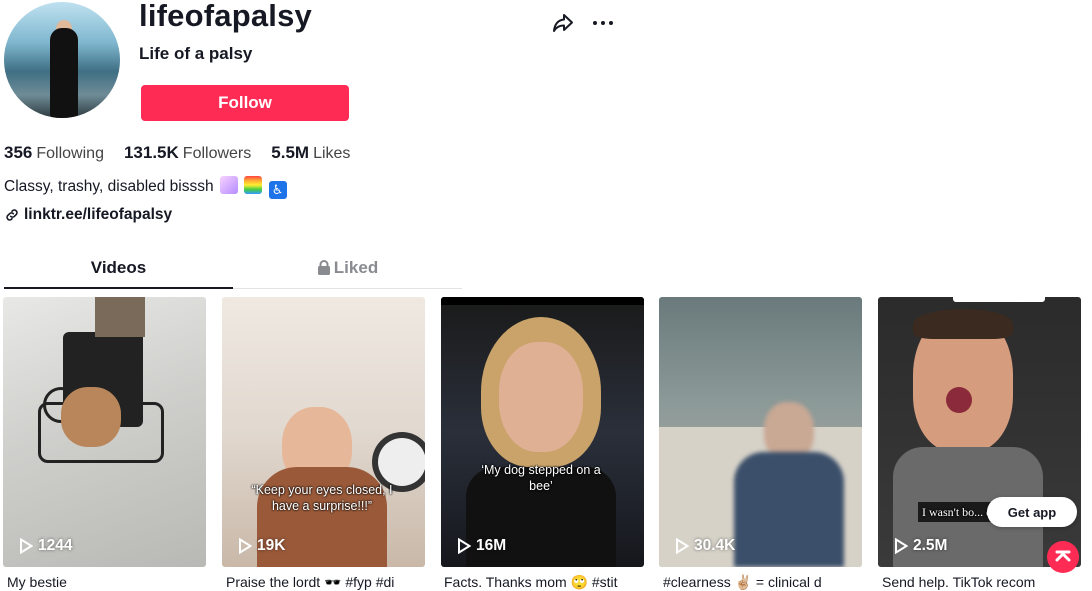 The image size is (1092, 591). Describe the element at coordinates (930, 545) in the screenshot. I see `video-view-count: 2.5M` at that location.